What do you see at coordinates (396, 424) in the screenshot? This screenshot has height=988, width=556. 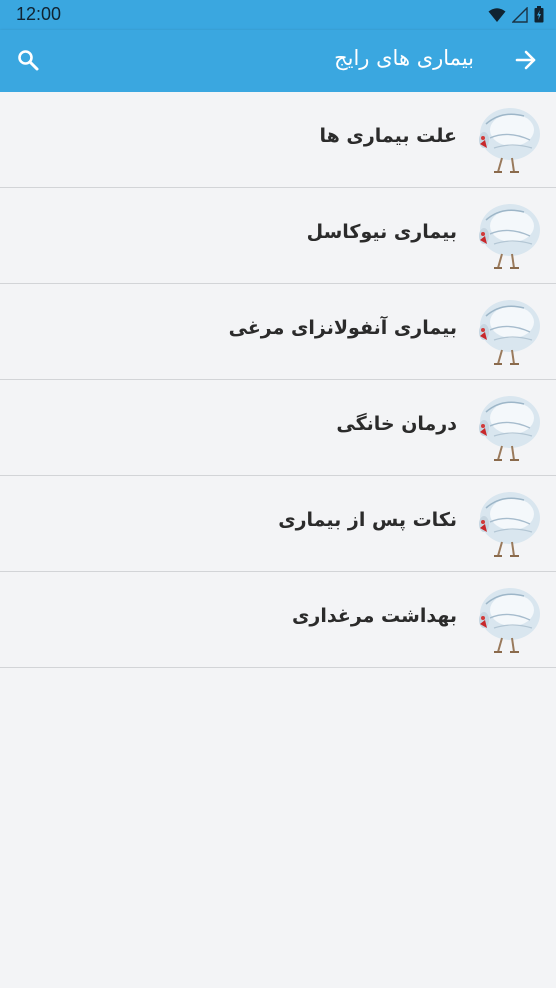 I see `list-item-label: درمان خانگی` at bounding box center [396, 424].